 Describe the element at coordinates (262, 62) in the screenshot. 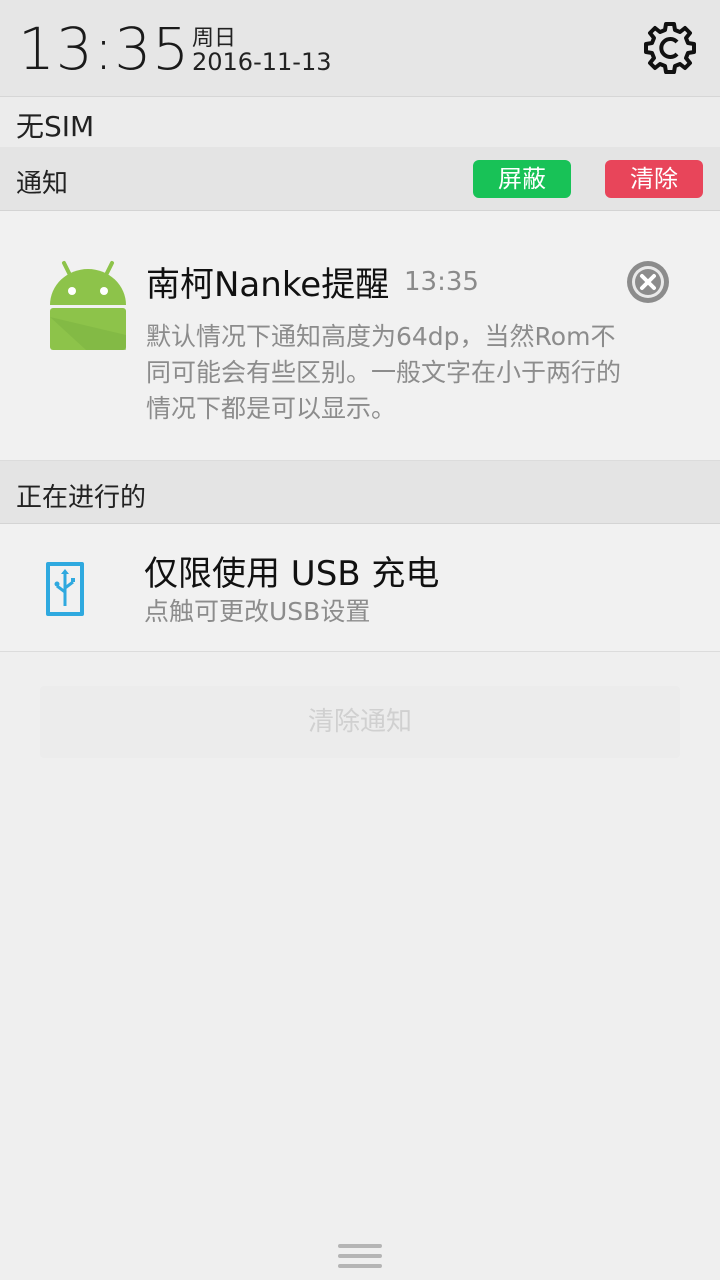

I see `date-text: 2016-11-13` at that location.